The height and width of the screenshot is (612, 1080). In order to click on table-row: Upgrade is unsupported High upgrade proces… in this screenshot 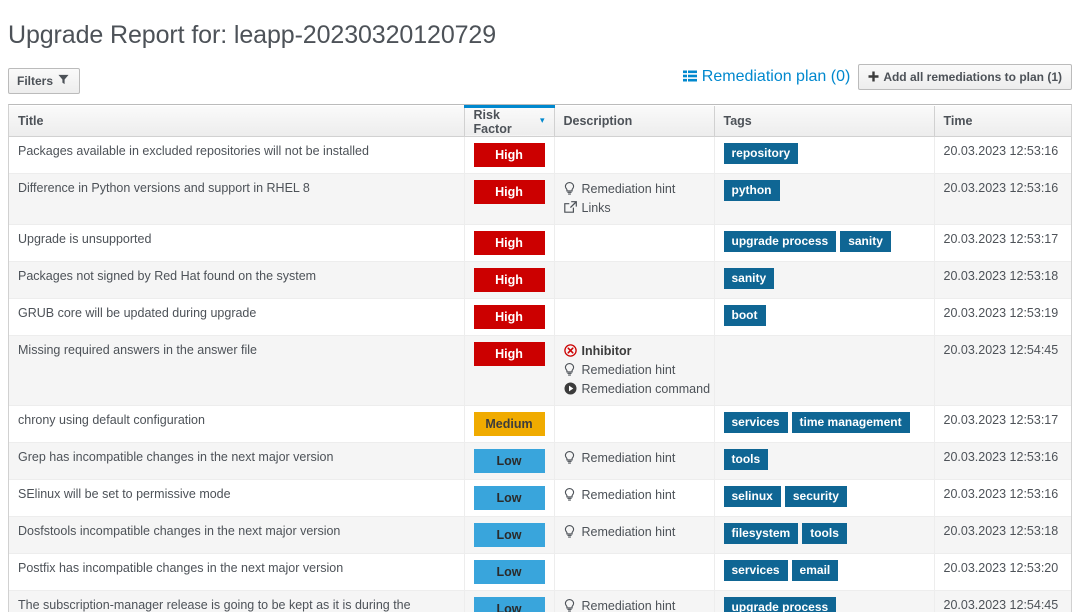, I will do `click(540, 243)`.